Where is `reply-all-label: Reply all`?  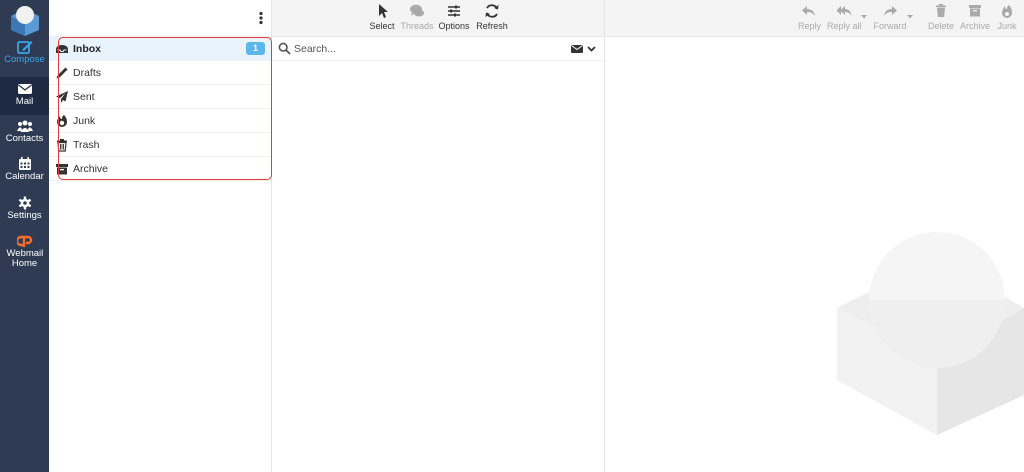
reply-all-label: Reply all is located at coordinates (844, 26).